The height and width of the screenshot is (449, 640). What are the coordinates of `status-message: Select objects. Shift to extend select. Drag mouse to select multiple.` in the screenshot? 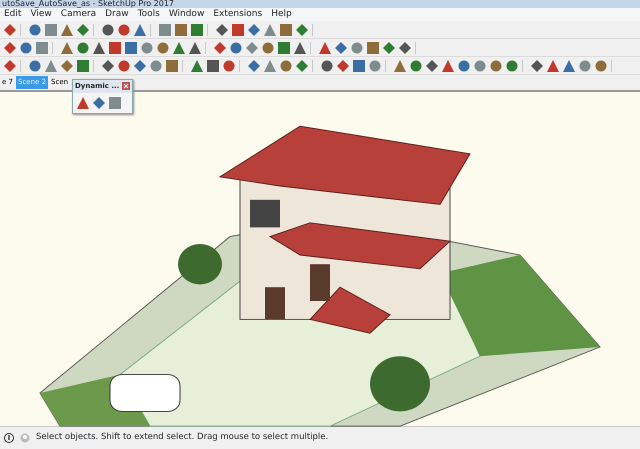 It's located at (182, 437).